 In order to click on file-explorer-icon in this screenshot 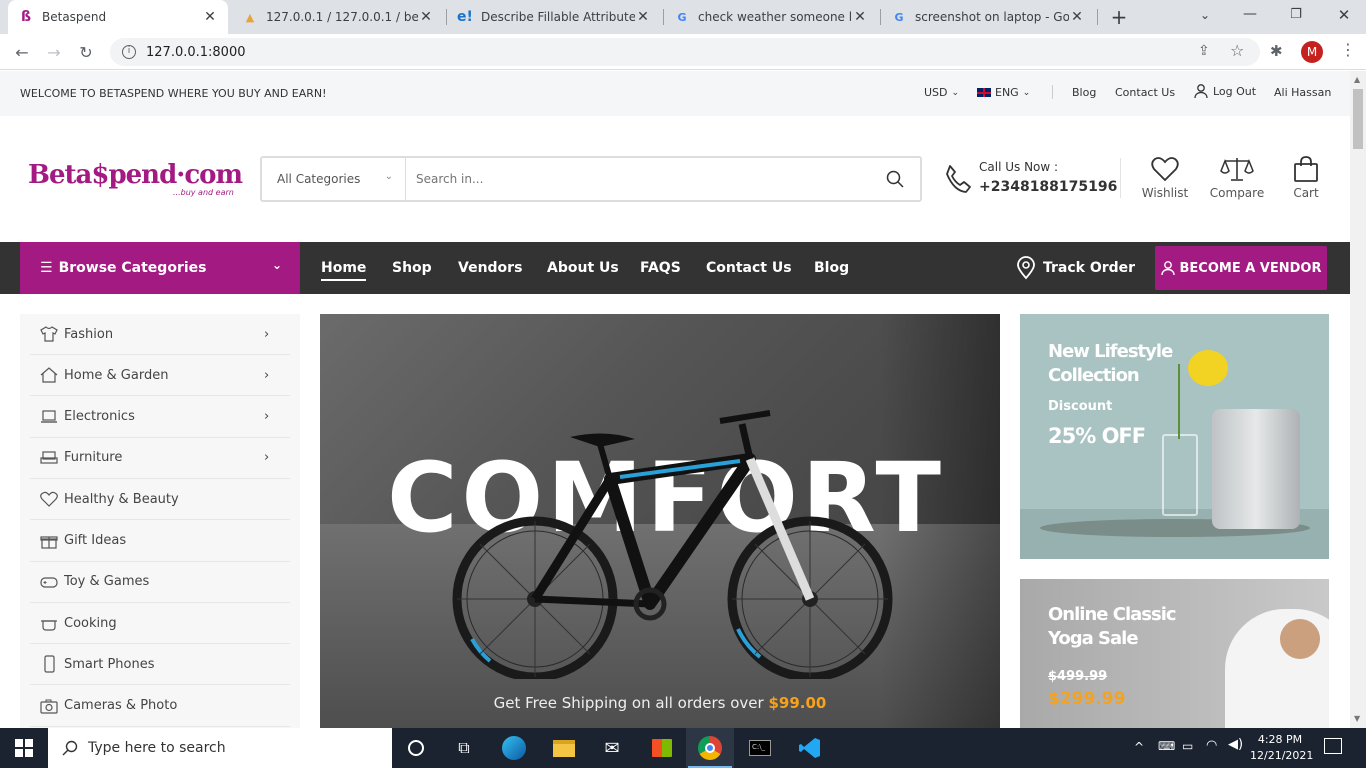, I will do `click(564, 748)`.